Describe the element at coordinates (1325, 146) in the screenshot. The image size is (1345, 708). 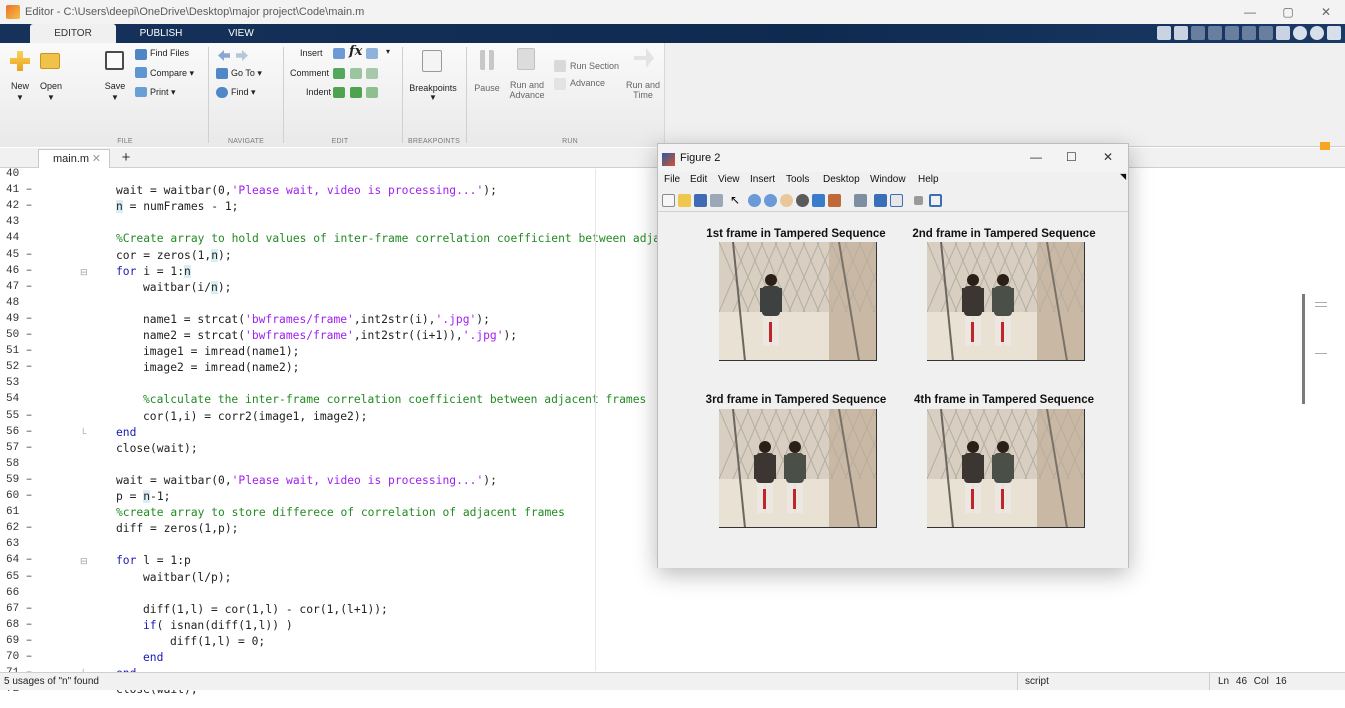
I see `code-analyzer-warning-icon` at that location.